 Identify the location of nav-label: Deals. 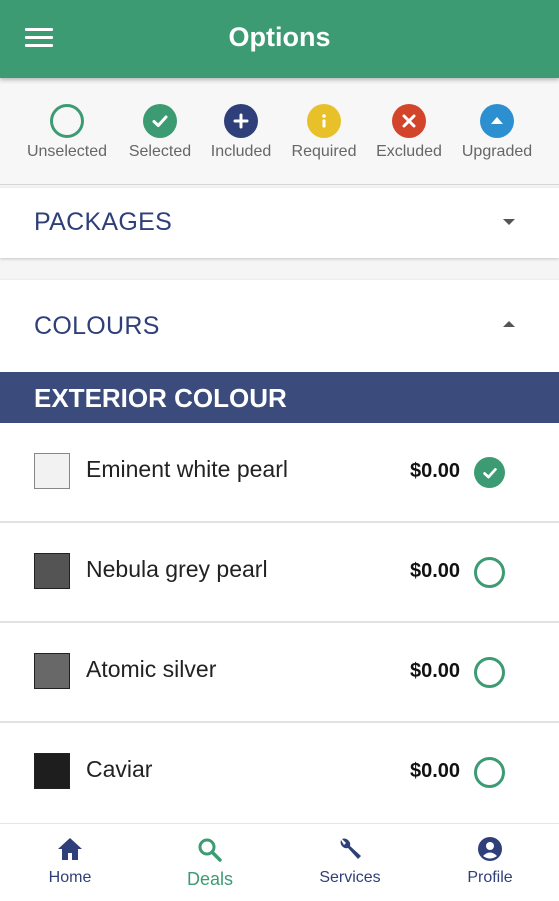
(210, 879).